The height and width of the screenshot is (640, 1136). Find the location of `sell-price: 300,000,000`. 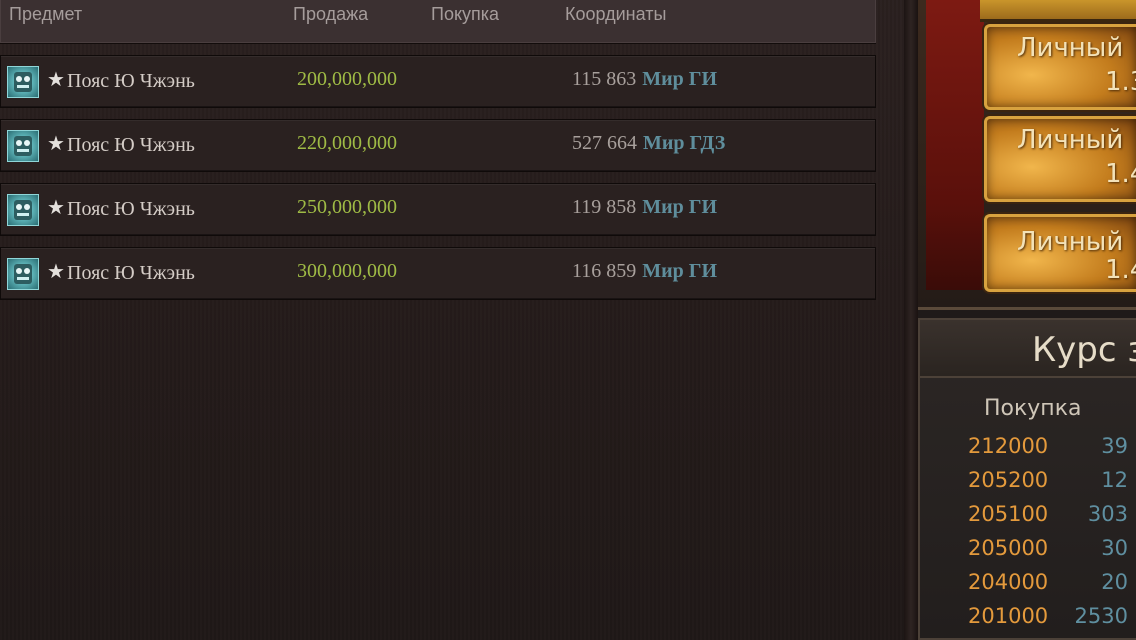

sell-price: 300,000,000 is located at coordinates (347, 271).